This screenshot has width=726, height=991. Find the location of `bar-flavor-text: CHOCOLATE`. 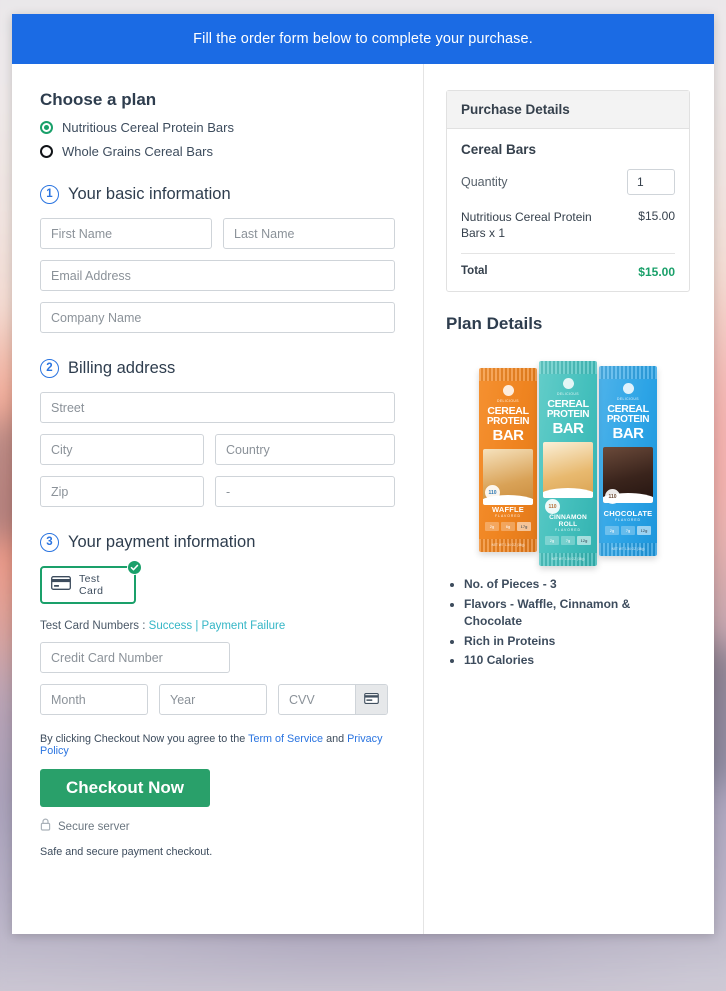

bar-flavor-text: CHOCOLATE is located at coordinates (628, 514).